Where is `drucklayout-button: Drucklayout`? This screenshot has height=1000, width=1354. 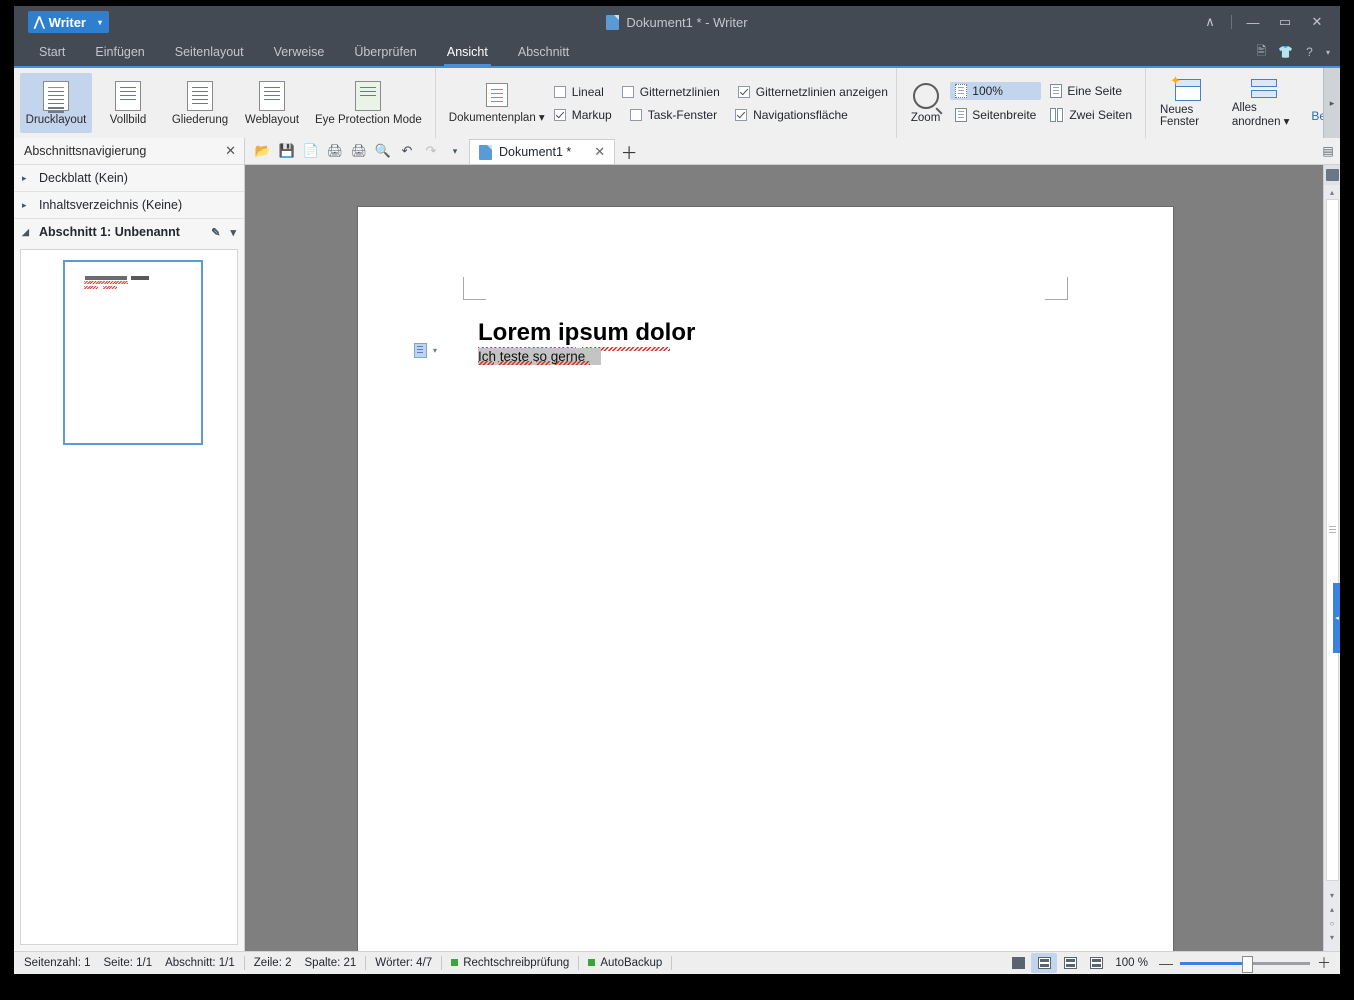 drucklayout-button: Drucklayout is located at coordinates (56, 103).